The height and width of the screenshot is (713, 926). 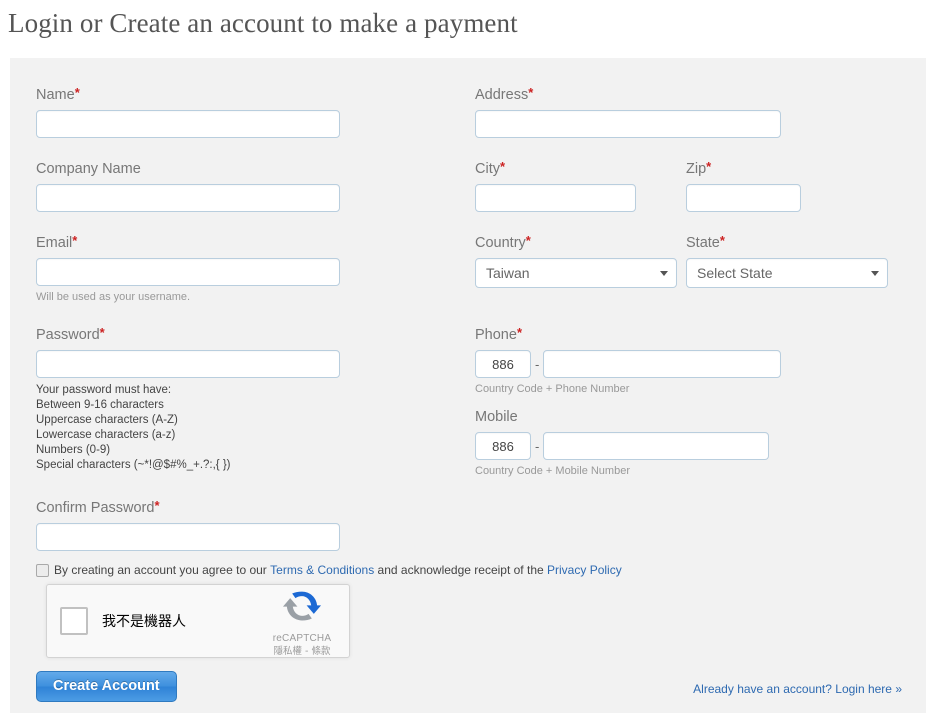 I want to click on login-here-link: Already have an account? Login here », so click(x=797, y=689).